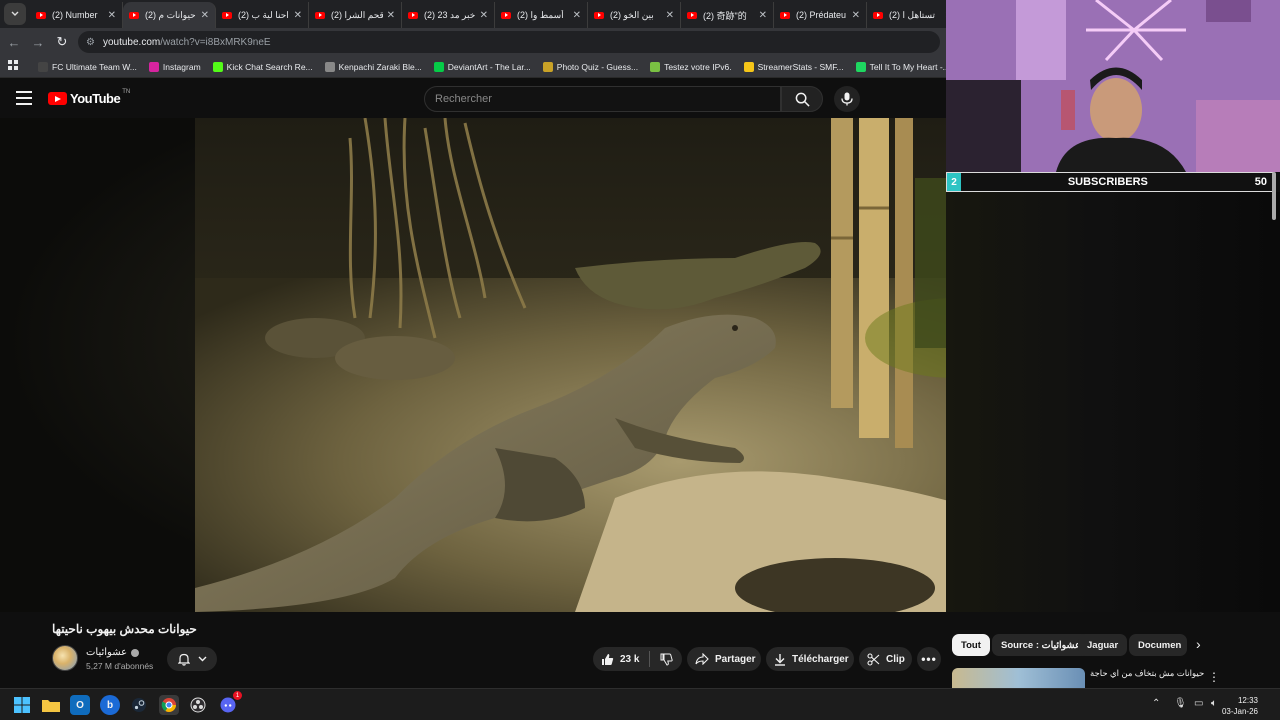 The height and width of the screenshot is (720, 1280). Describe the element at coordinates (169, 15) in the screenshot. I see `browser-tab: (2) حيوانات م ✕` at that location.